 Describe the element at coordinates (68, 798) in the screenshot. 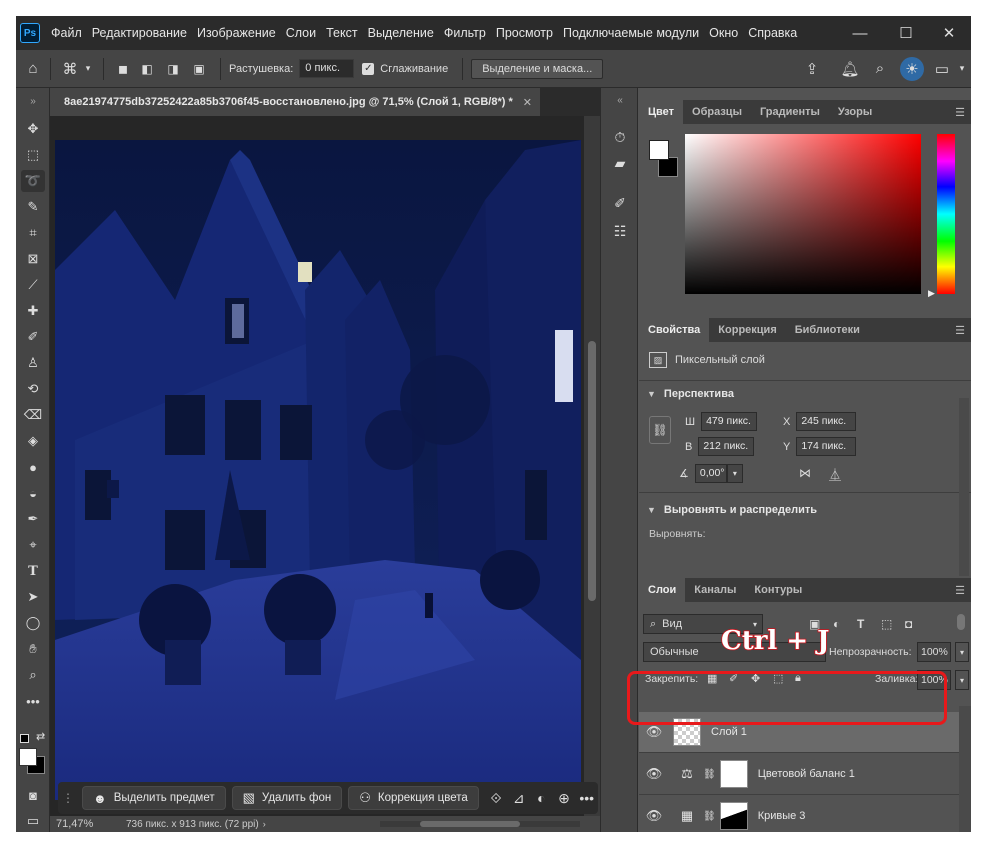

I see `drag-handle-icon: ⋮` at that location.